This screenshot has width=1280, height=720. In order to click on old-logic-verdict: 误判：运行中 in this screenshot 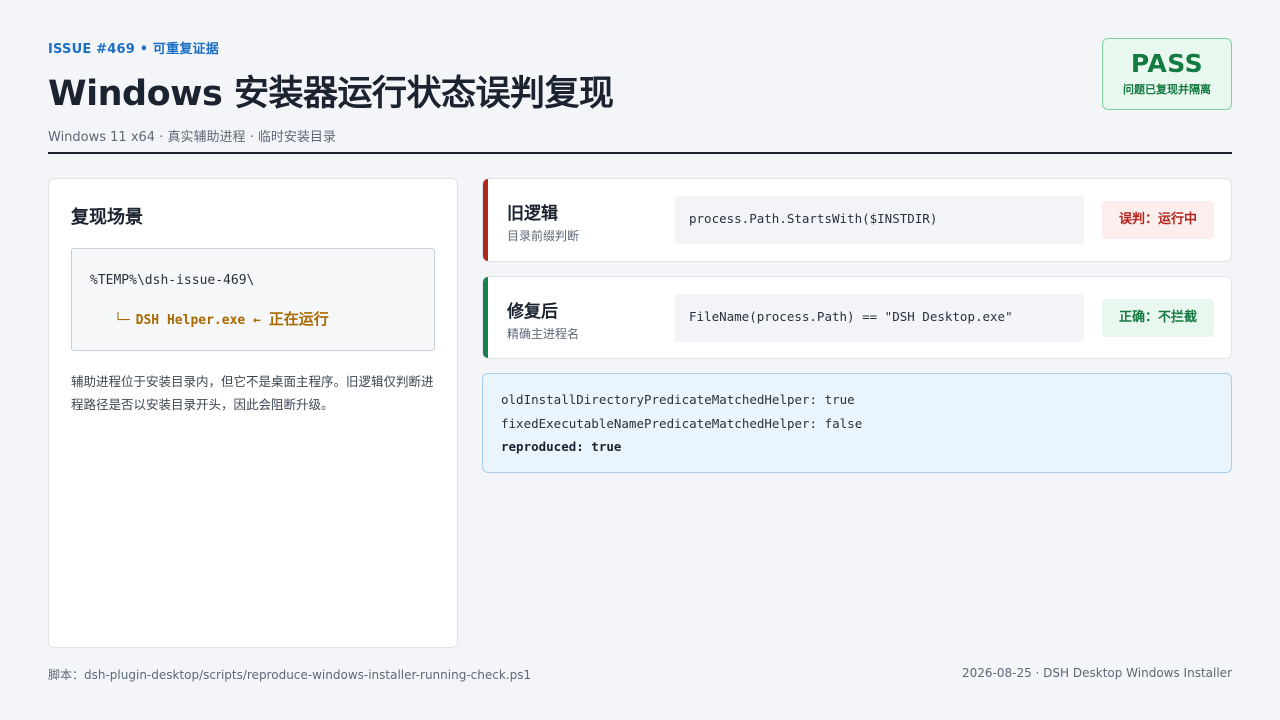, I will do `click(1158, 220)`.